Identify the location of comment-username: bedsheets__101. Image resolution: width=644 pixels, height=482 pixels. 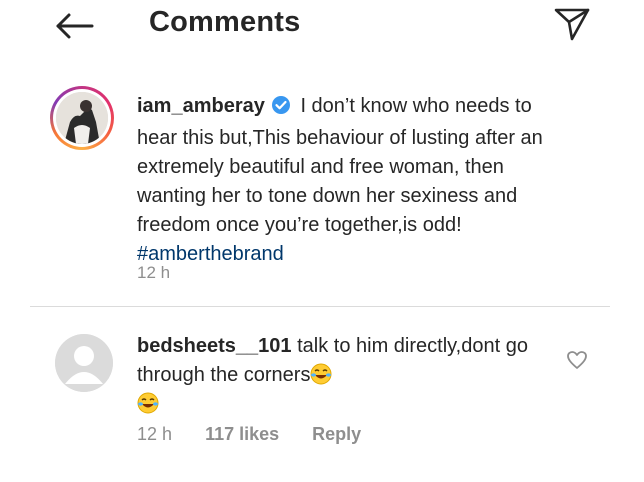
(214, 346).